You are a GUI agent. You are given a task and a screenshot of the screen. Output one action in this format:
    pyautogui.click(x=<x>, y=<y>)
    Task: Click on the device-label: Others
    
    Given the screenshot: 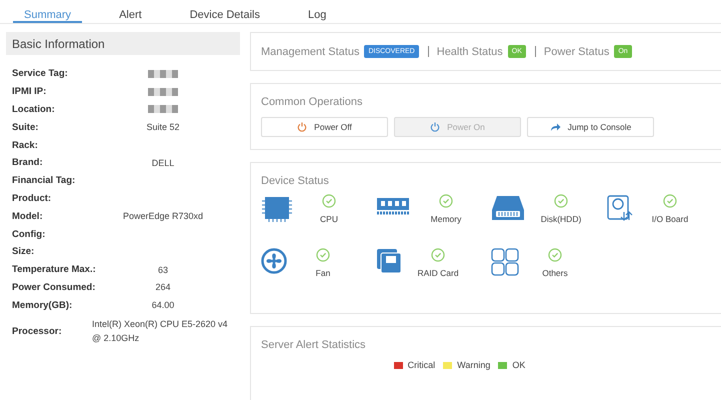 What is the action you would take?
    pyautogui.click(x=555, y=273)
    